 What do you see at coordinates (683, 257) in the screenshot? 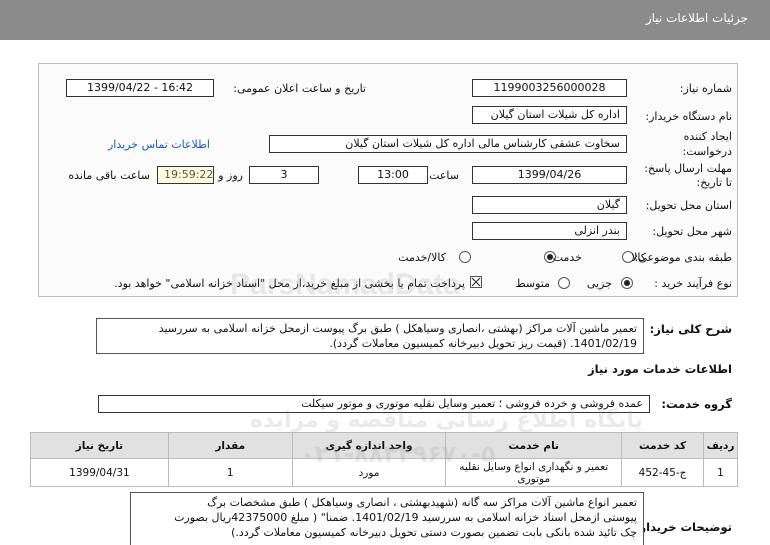
I see `category-label: طبقه بندی موضوعی:` at bounding box center [683, 257].